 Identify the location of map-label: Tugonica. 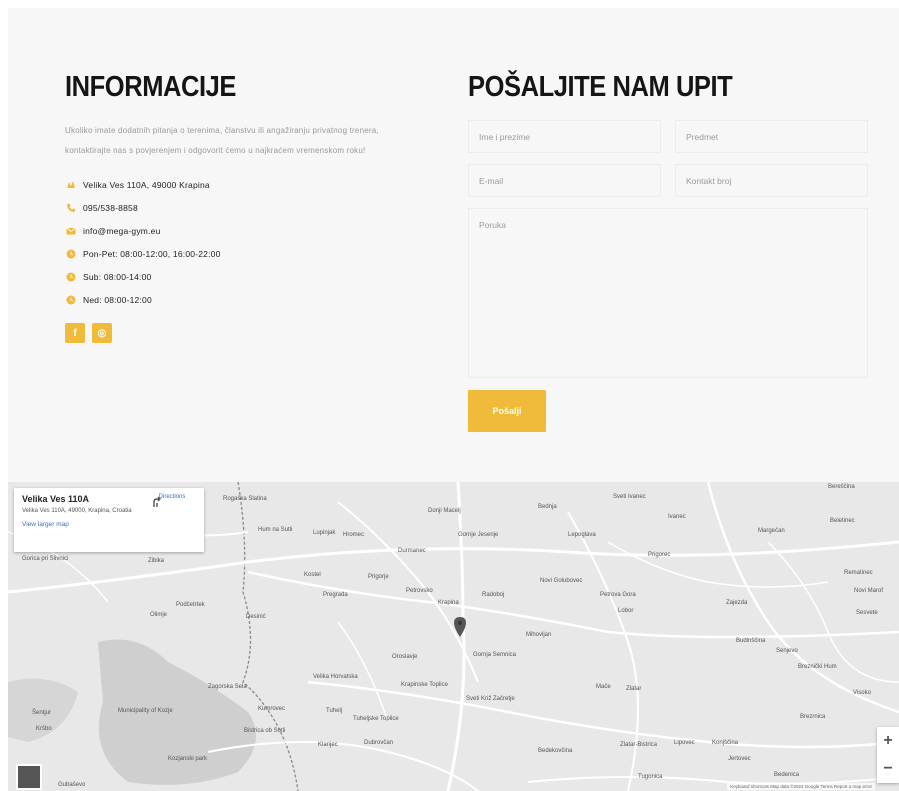
(650, 777).